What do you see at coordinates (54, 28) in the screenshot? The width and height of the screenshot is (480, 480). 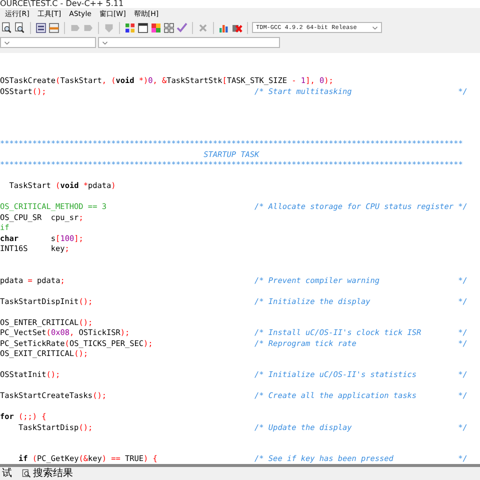 I see `panel-icon` at bounding box center [54, 28].